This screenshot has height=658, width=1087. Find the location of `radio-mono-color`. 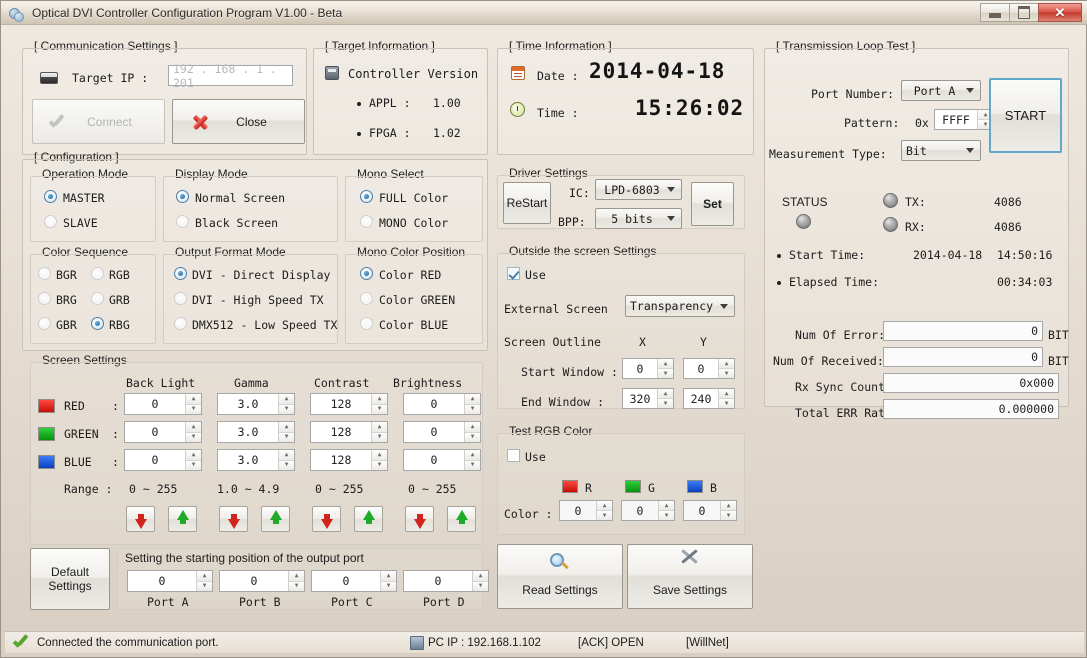

radio-mono-color is located at coordinates (366, 221).